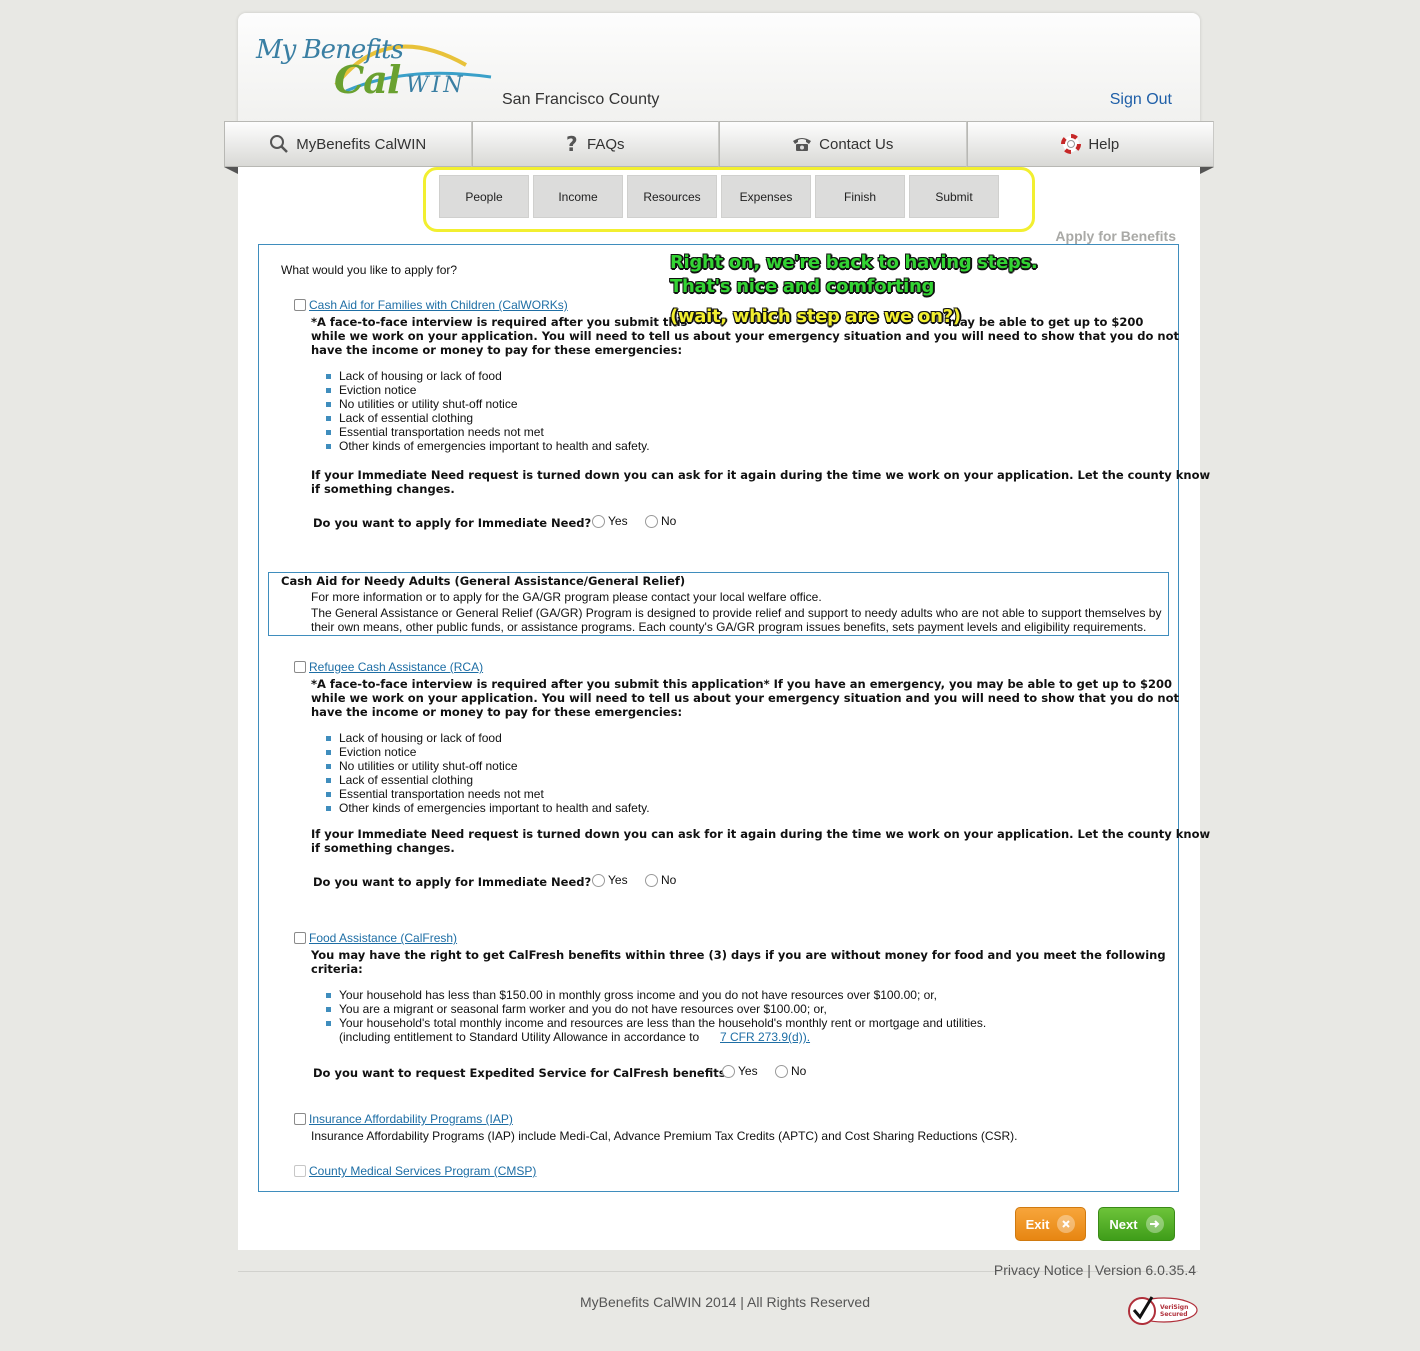 This screenshot has width=1420, height=1351. I want to click on calworks-no-radio, so click(651, 521).